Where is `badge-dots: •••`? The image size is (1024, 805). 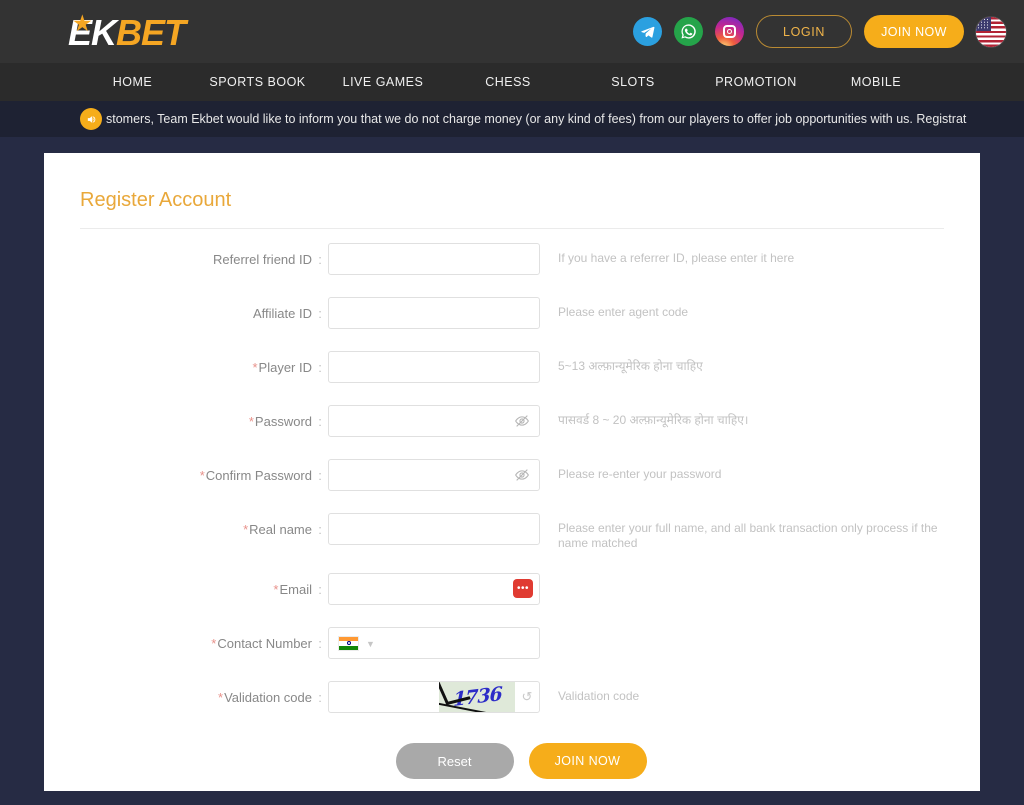
badge-dots: ••• is located at coordinates (522, 588).